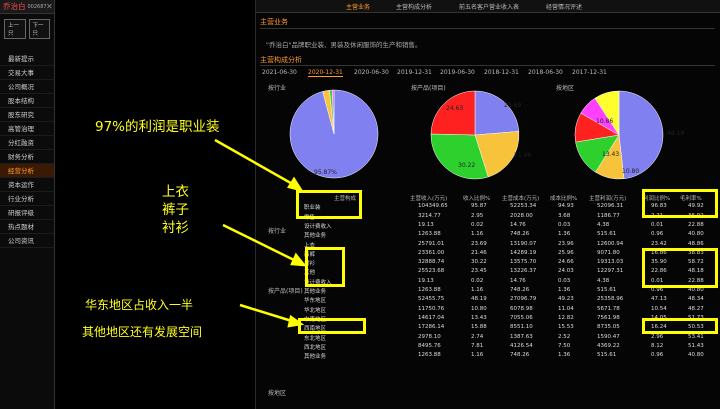  I want to click on annotation-uniform-profit: 97%的利润是职业装, so click(157, 127).